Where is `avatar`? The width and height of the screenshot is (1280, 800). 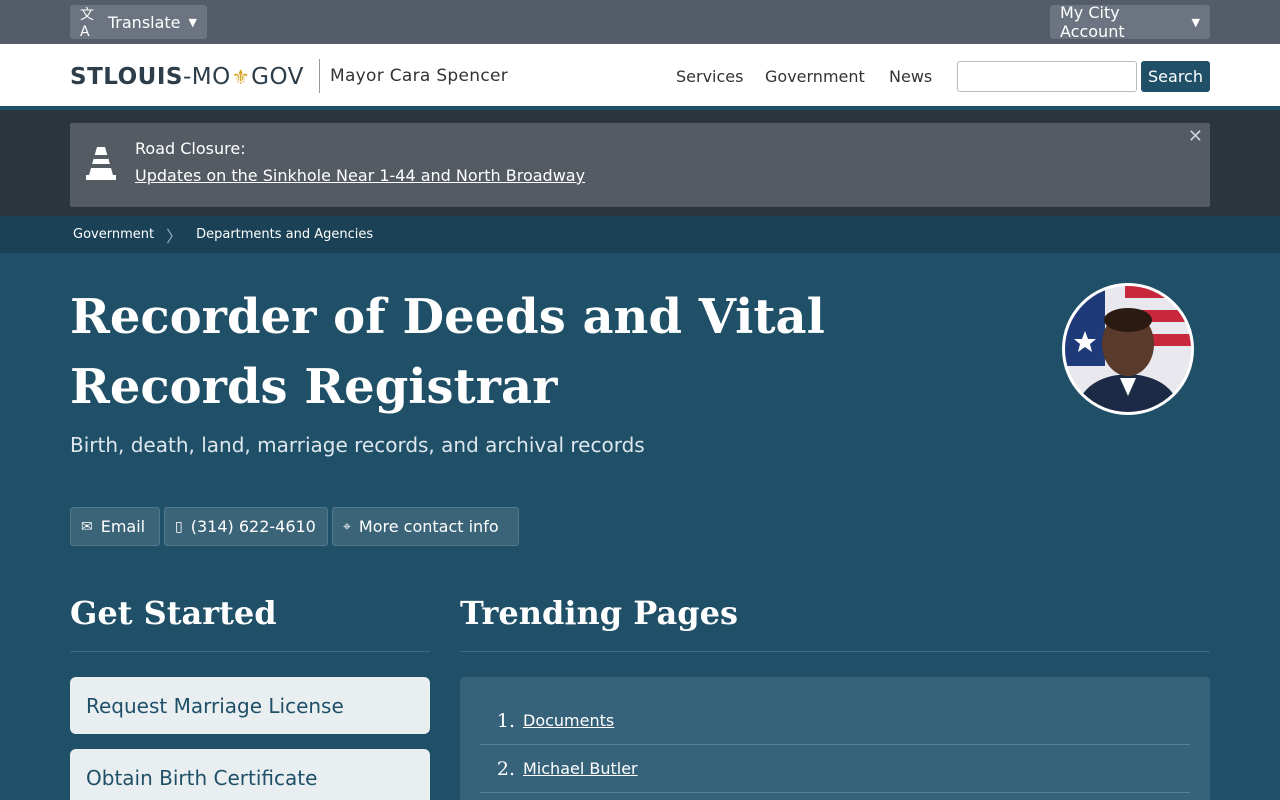 avatar is located at coordinates (1128, 349).